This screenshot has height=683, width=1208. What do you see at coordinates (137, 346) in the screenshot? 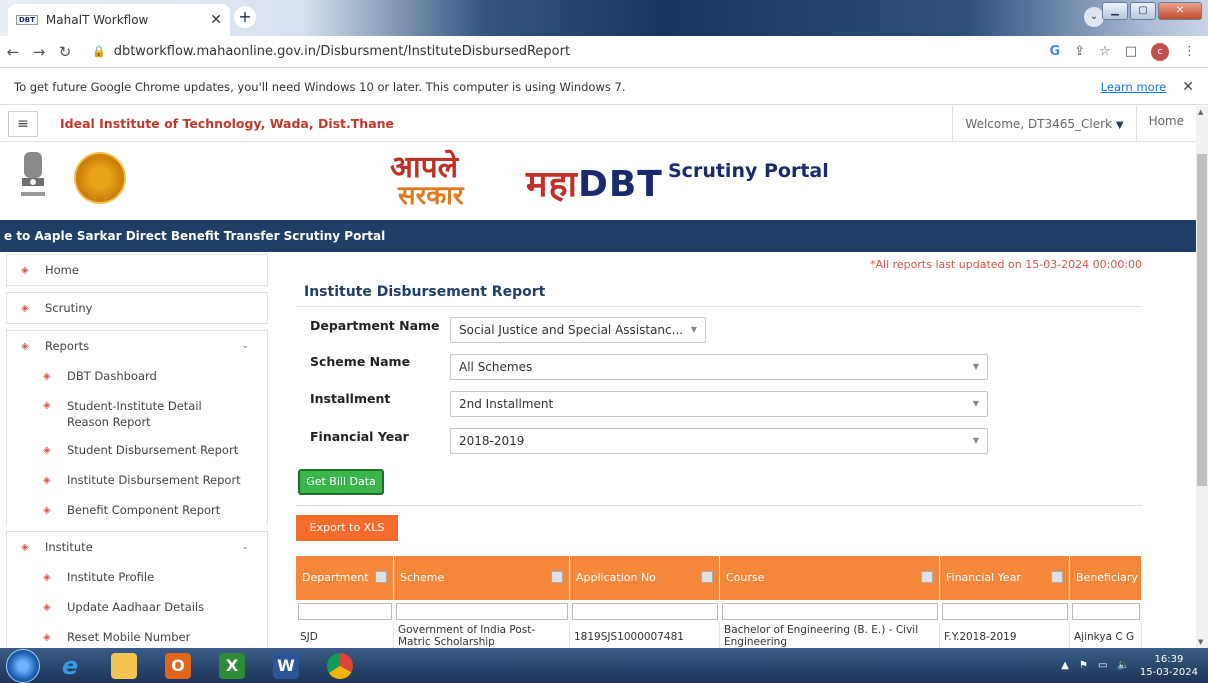
I see `sidebar-item-reports: ◈ Reports ⌄` at bounding box center [137, 346].